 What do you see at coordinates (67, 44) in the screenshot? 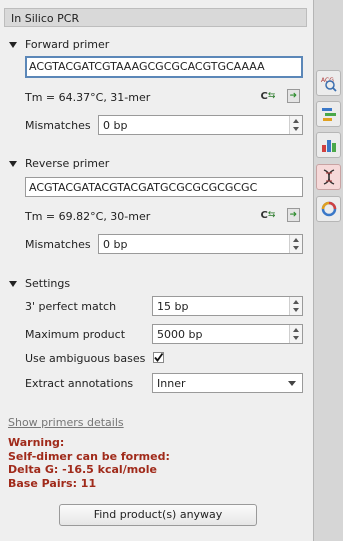
I see `forward-primer-header: Forward primer` at bounding box center [67, 44].